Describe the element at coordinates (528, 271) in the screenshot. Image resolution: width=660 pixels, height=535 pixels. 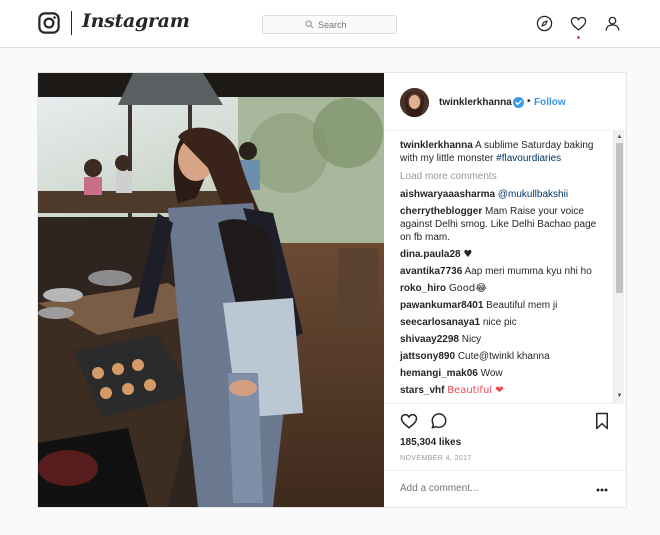
I see `comment-text: Aap meri mumma kyu nhi ho` at that location.